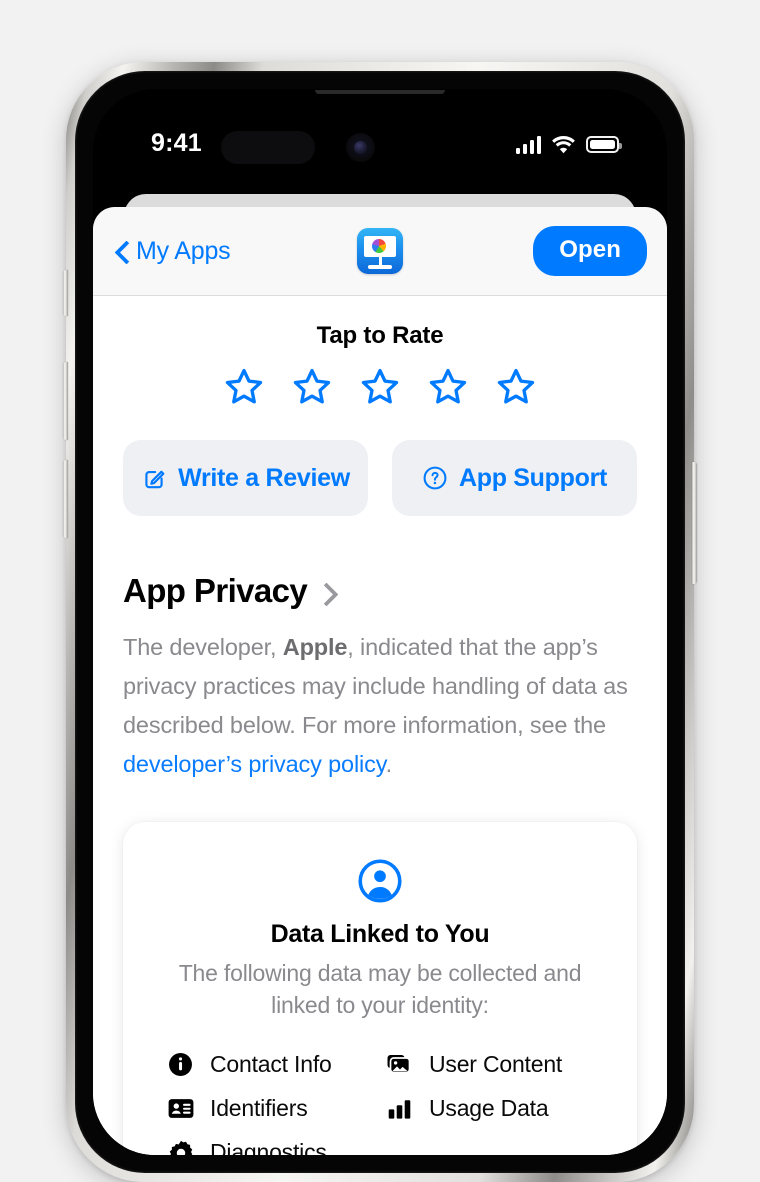 Image resolution: width=760 pixels, height=1182 pixels. What do you see at coordinates (268, 147) in the screenshot?
I see `dynamic-island` at bounding box center [268, 147].